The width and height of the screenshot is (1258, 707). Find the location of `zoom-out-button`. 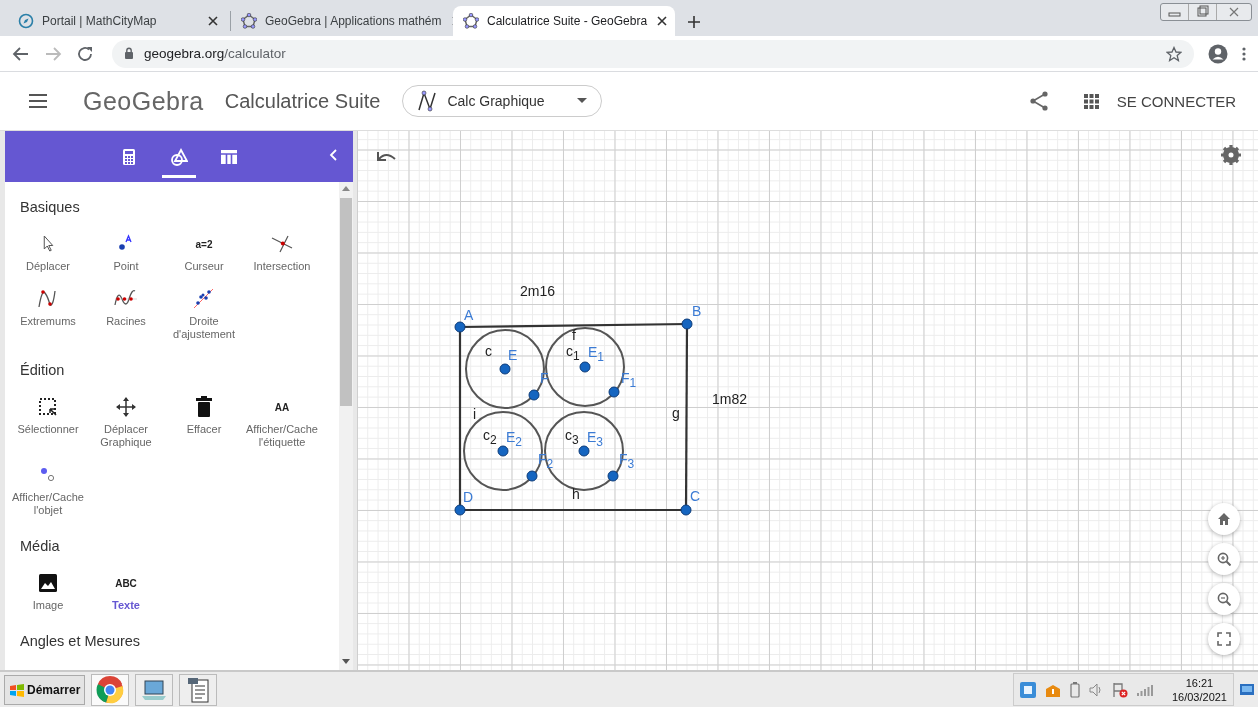

zoom-out-button is located at coordinates (1224, 599).